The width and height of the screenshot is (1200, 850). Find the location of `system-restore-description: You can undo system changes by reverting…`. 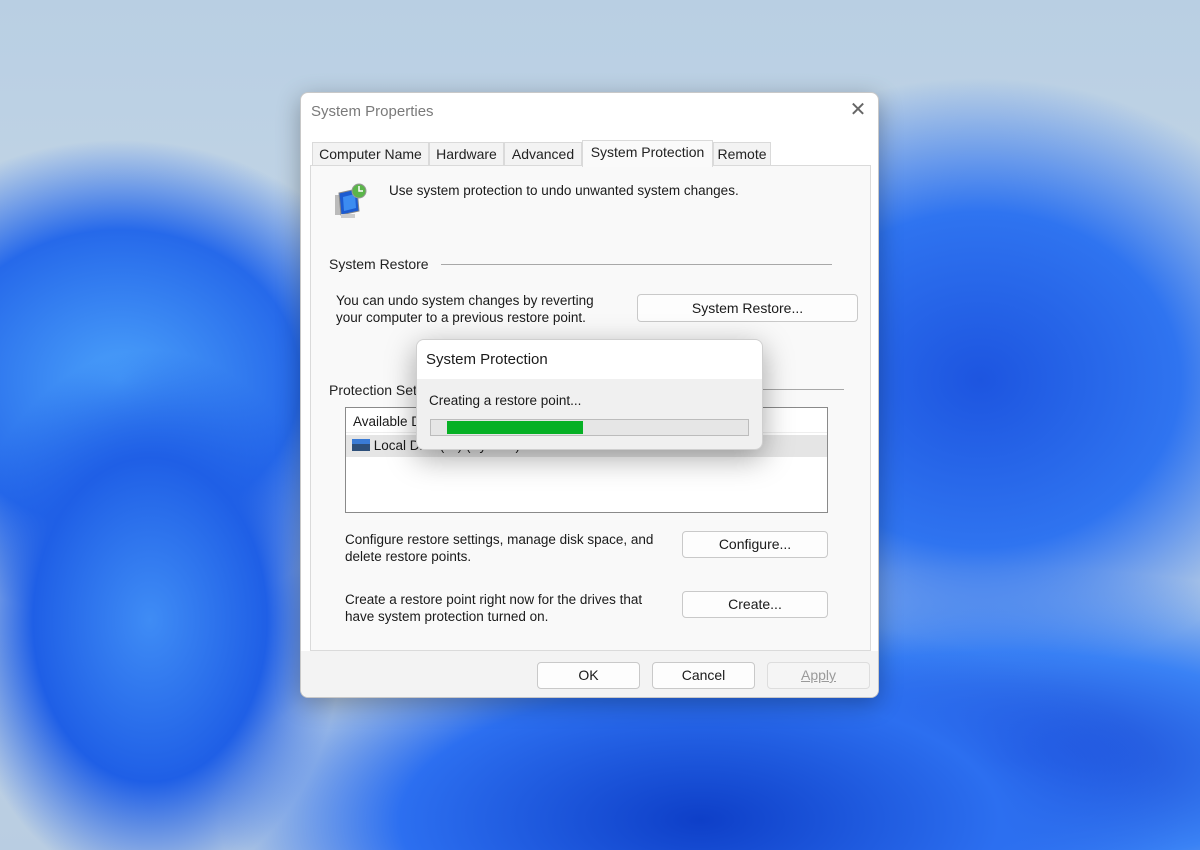

system-restore-description: You can undo system changes by reverting… is located at coordinates (465, 309).